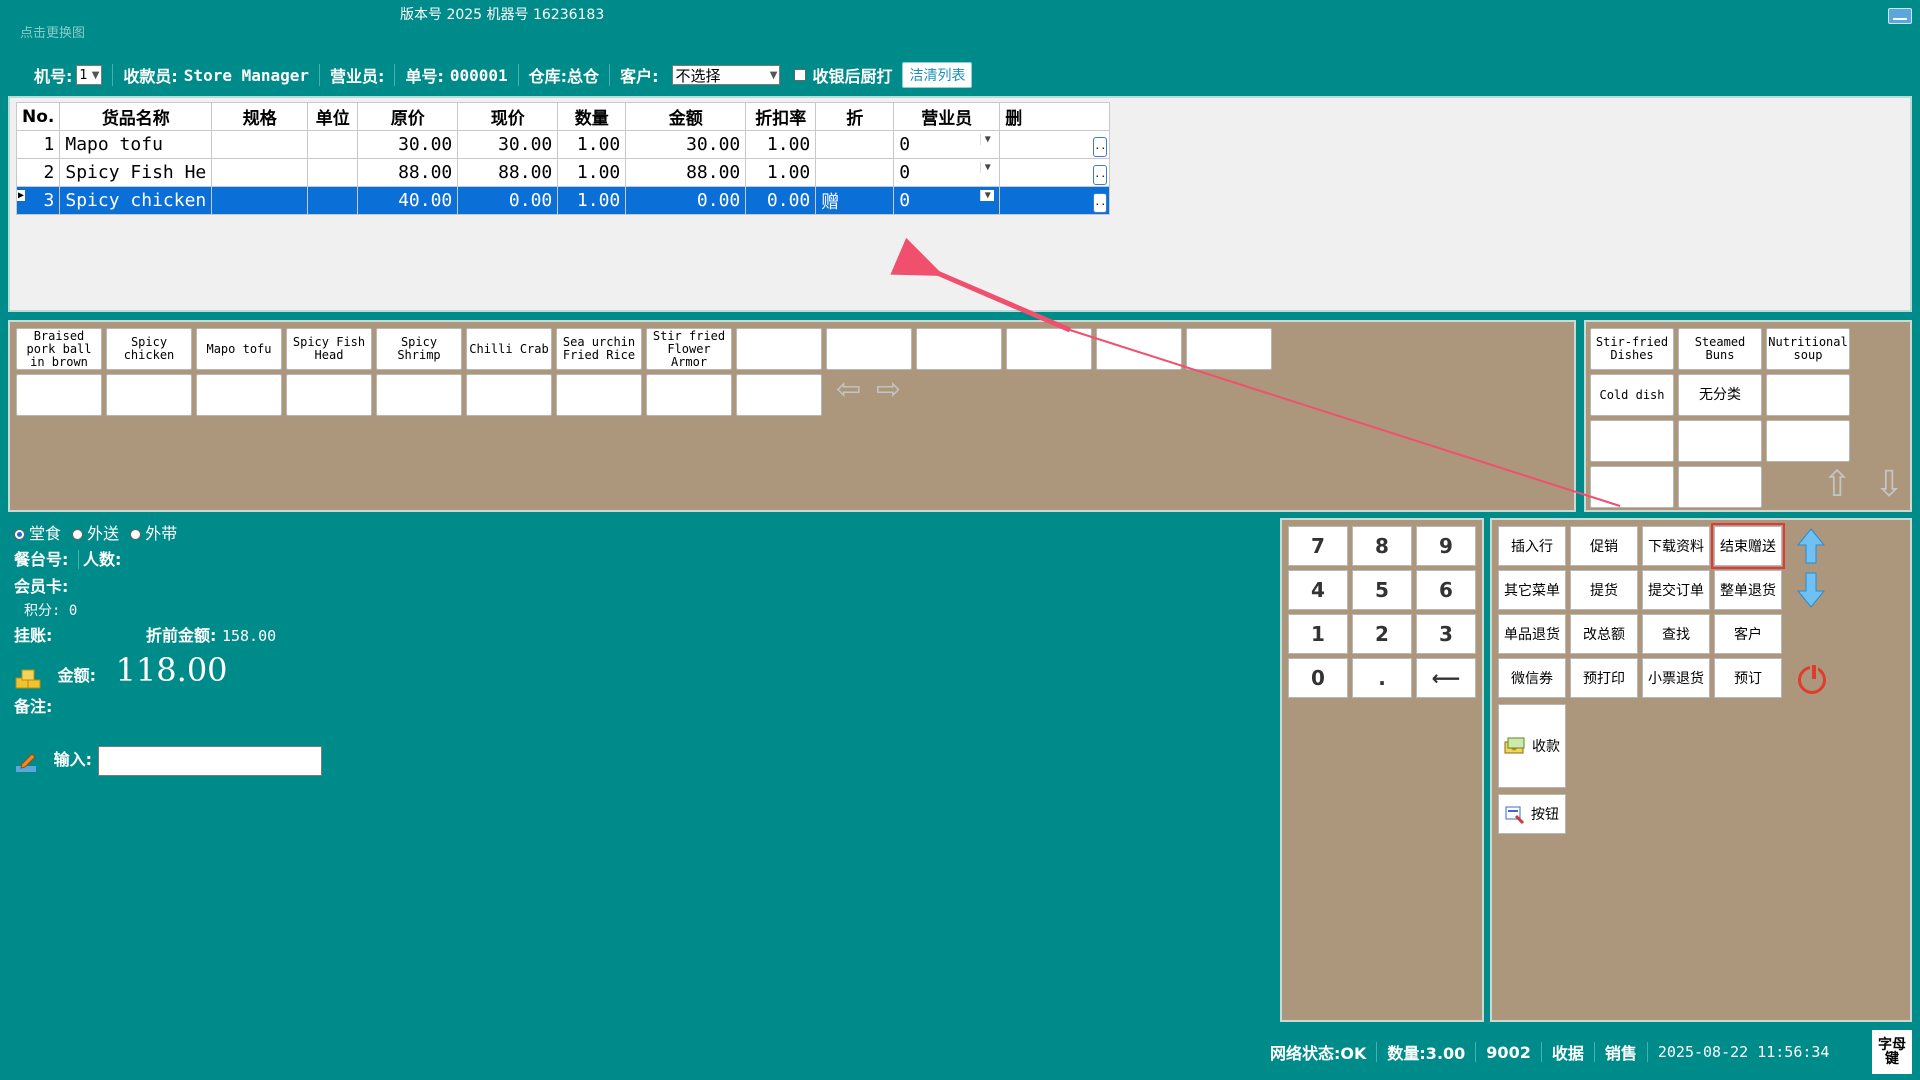 Image resolution: width=1920 pixels, height=1080 pixels. What do you see at coordinates (59, 349) in the screenshot?
I see `dish-button: Braised pork ball in brown` at bounding box center [59, 349].